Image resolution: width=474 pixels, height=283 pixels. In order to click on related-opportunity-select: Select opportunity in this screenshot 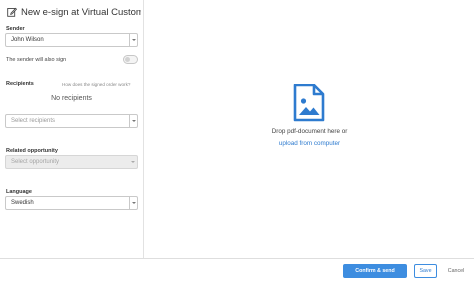, I will do `click(71, 162)`.